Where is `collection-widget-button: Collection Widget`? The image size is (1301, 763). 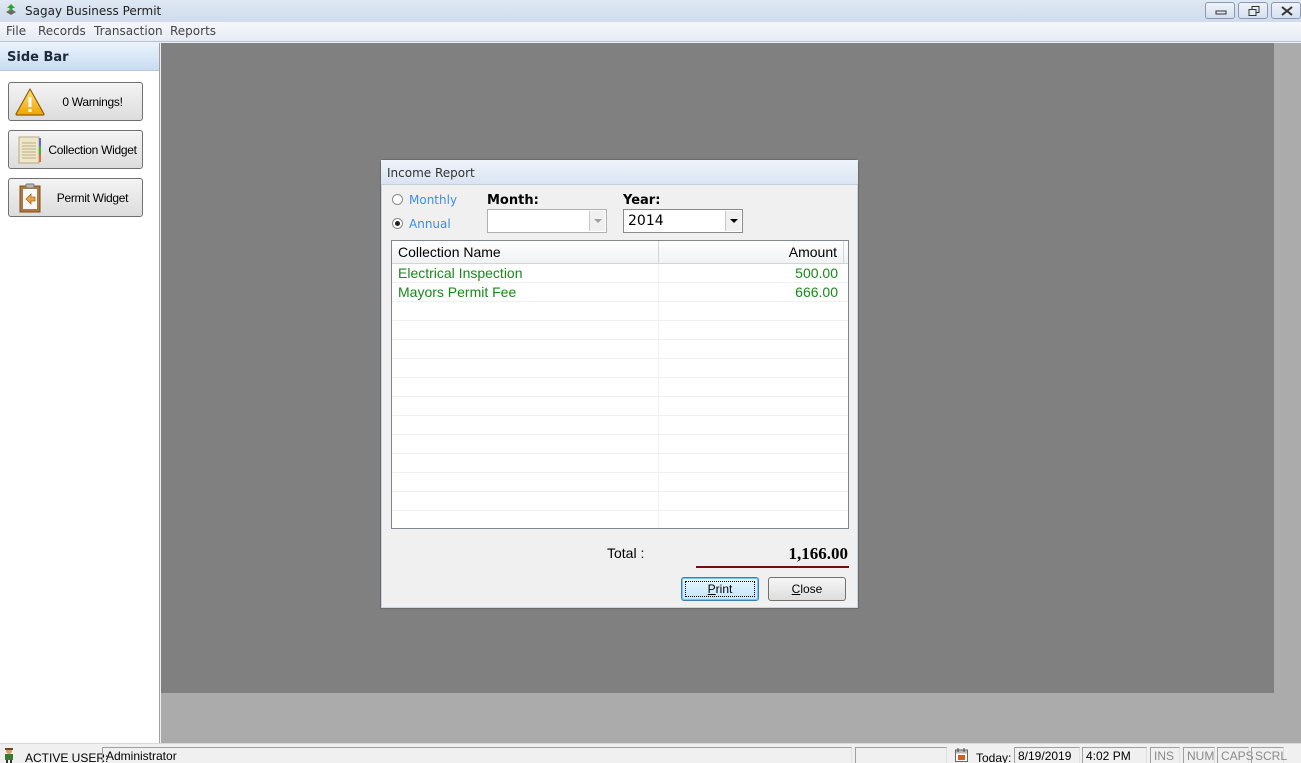 collection-widget-button: Collection Widget is located at coordinates (75, 149).